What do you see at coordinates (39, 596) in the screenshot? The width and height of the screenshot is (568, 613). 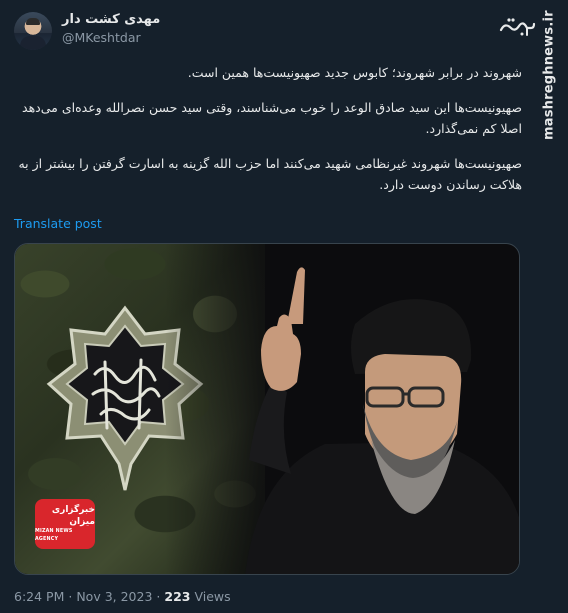 I see `tweet-time: 6:24 PM` at bounding box center [39, 596].